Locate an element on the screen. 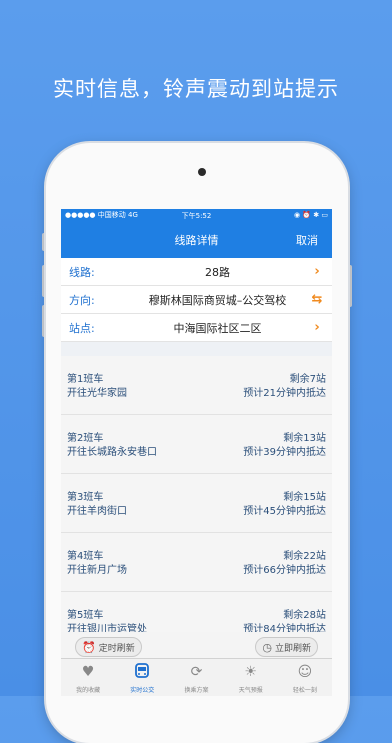  tab-label: 轻松一刻 is located at coordinates (304, 690).